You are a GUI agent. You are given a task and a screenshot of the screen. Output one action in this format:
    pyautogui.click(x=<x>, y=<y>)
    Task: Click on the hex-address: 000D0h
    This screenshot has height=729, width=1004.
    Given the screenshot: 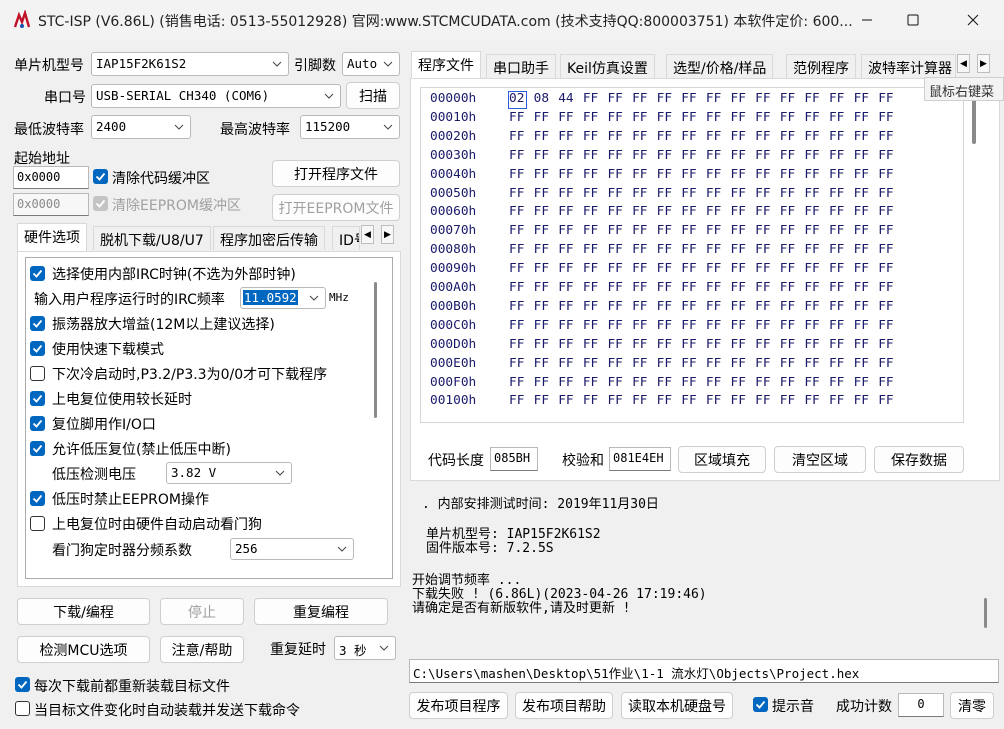 What is the action you would take?
    pyautogui.click(x=453, y=344)
    